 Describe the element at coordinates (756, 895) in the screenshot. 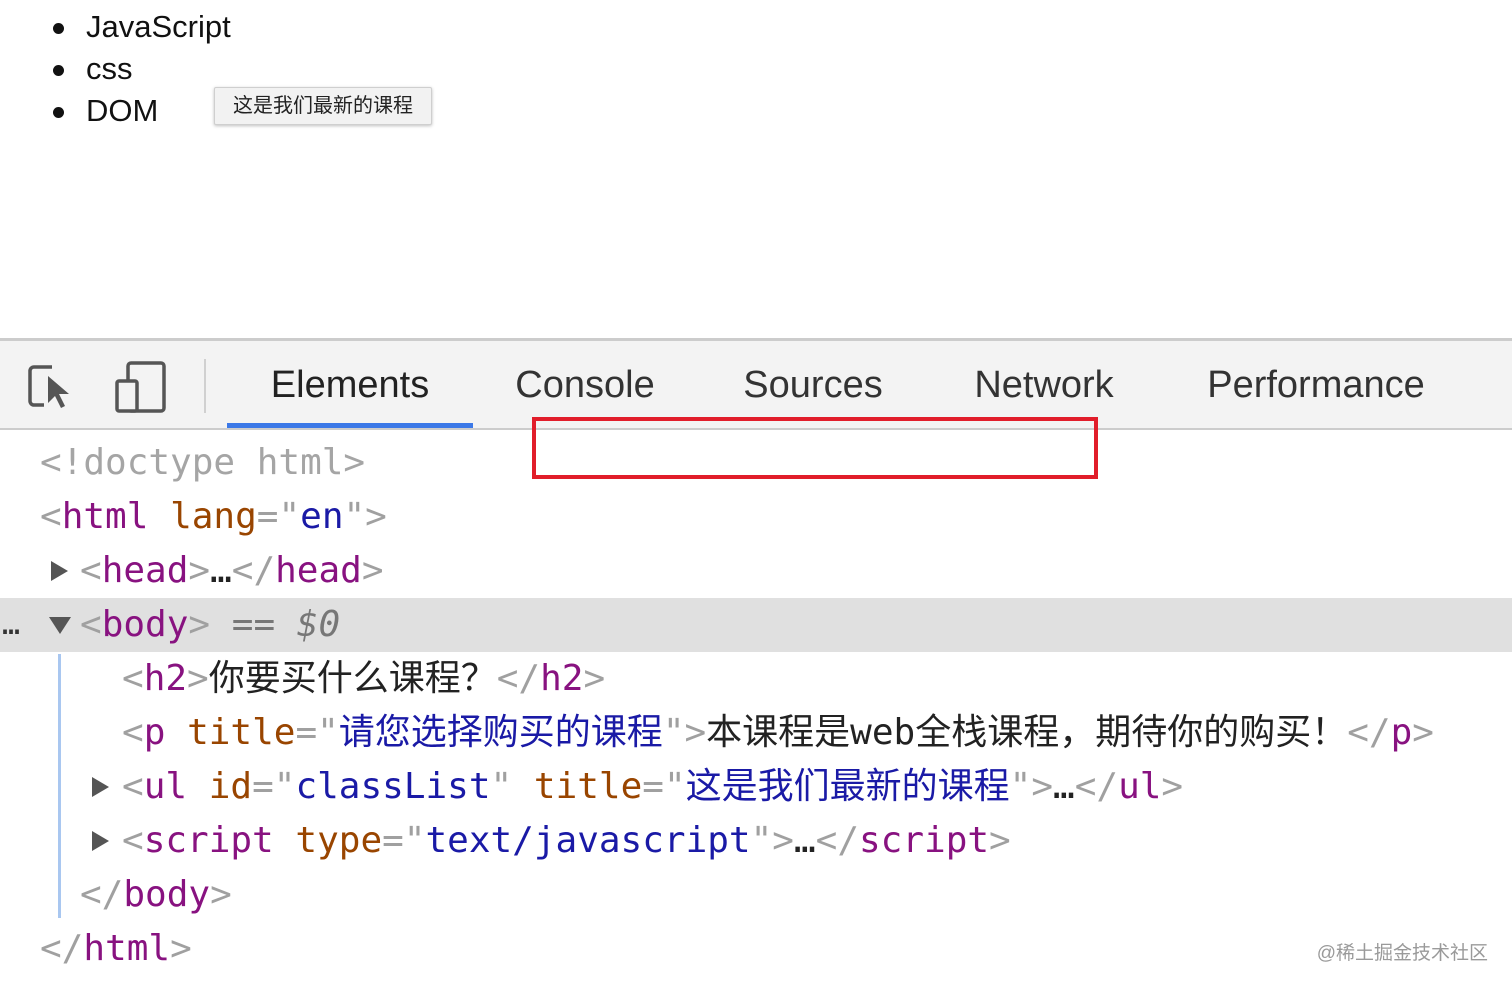

I see `dom-node-body-close: </body>` at that location.